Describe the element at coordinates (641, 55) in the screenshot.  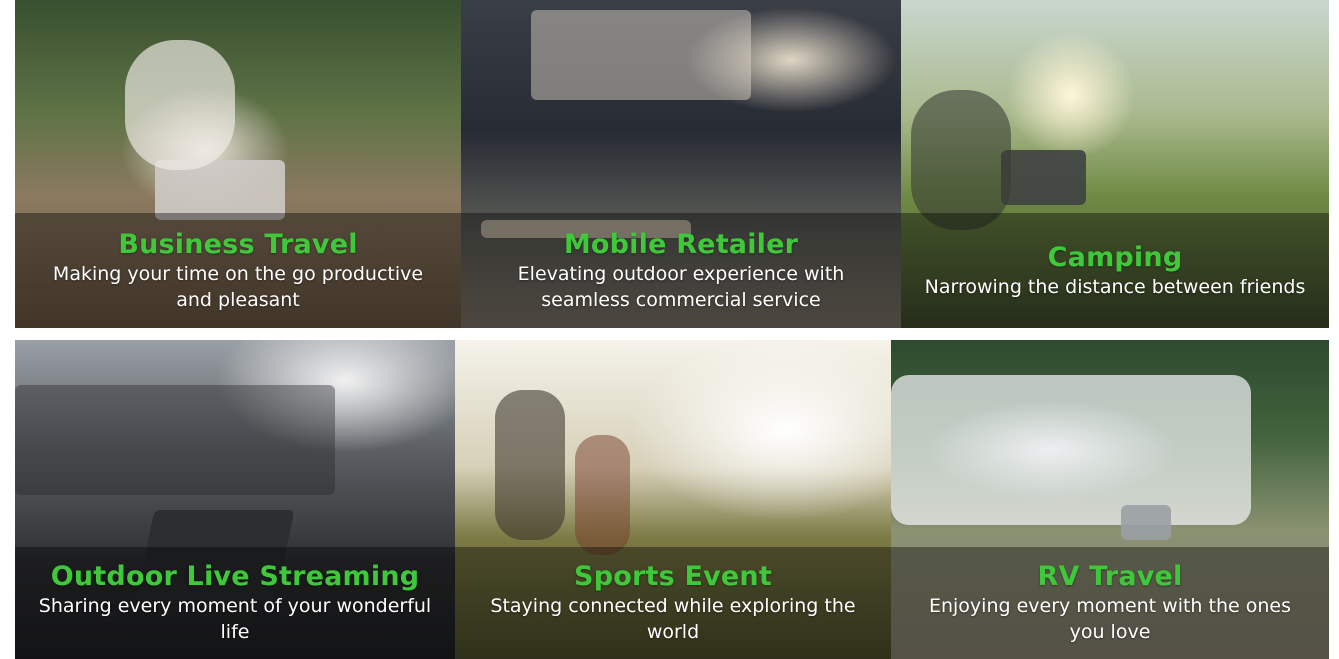
I see `food-truck-window` at that location.